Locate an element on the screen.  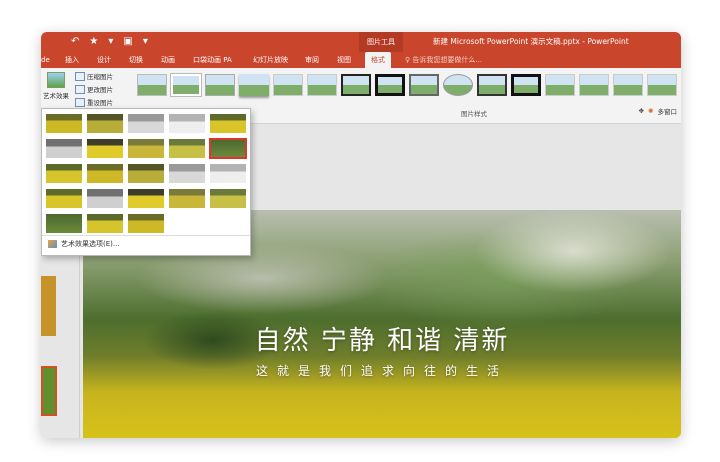
gear-icon: ✺ is located at coordinates (650, 111).